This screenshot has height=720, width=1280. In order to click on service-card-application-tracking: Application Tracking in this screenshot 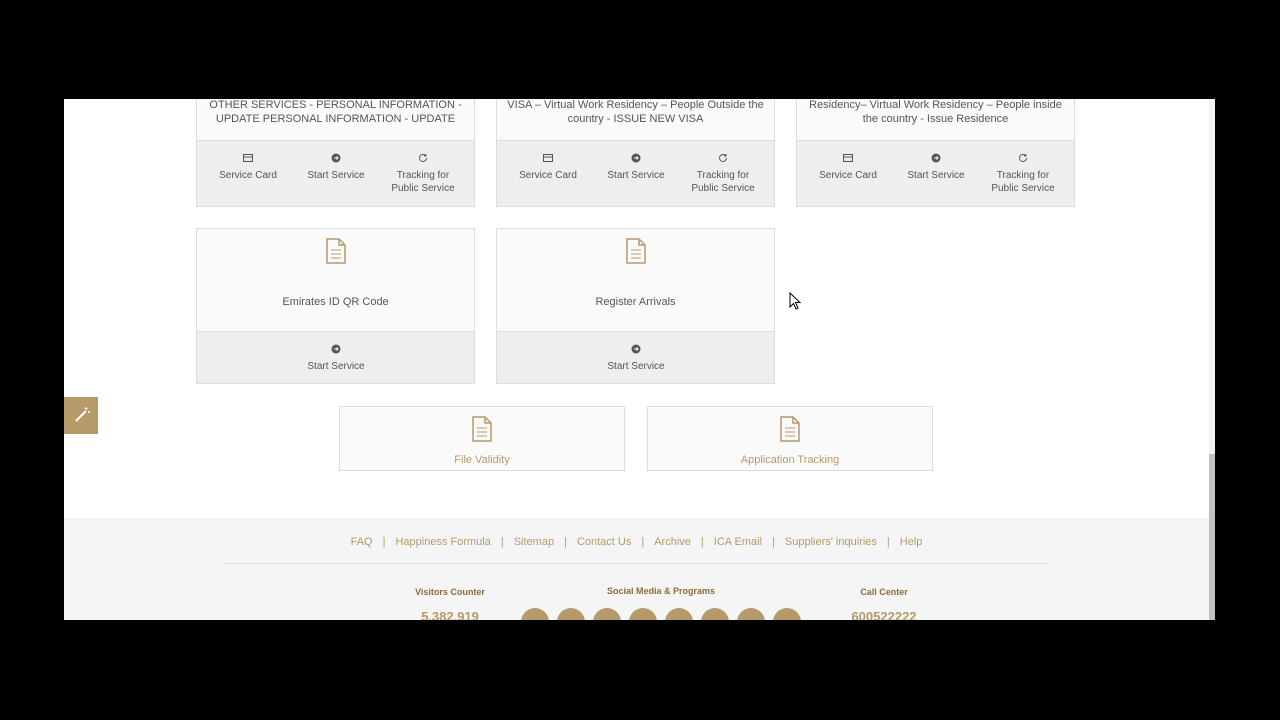, I will do `click(790, 438)`.